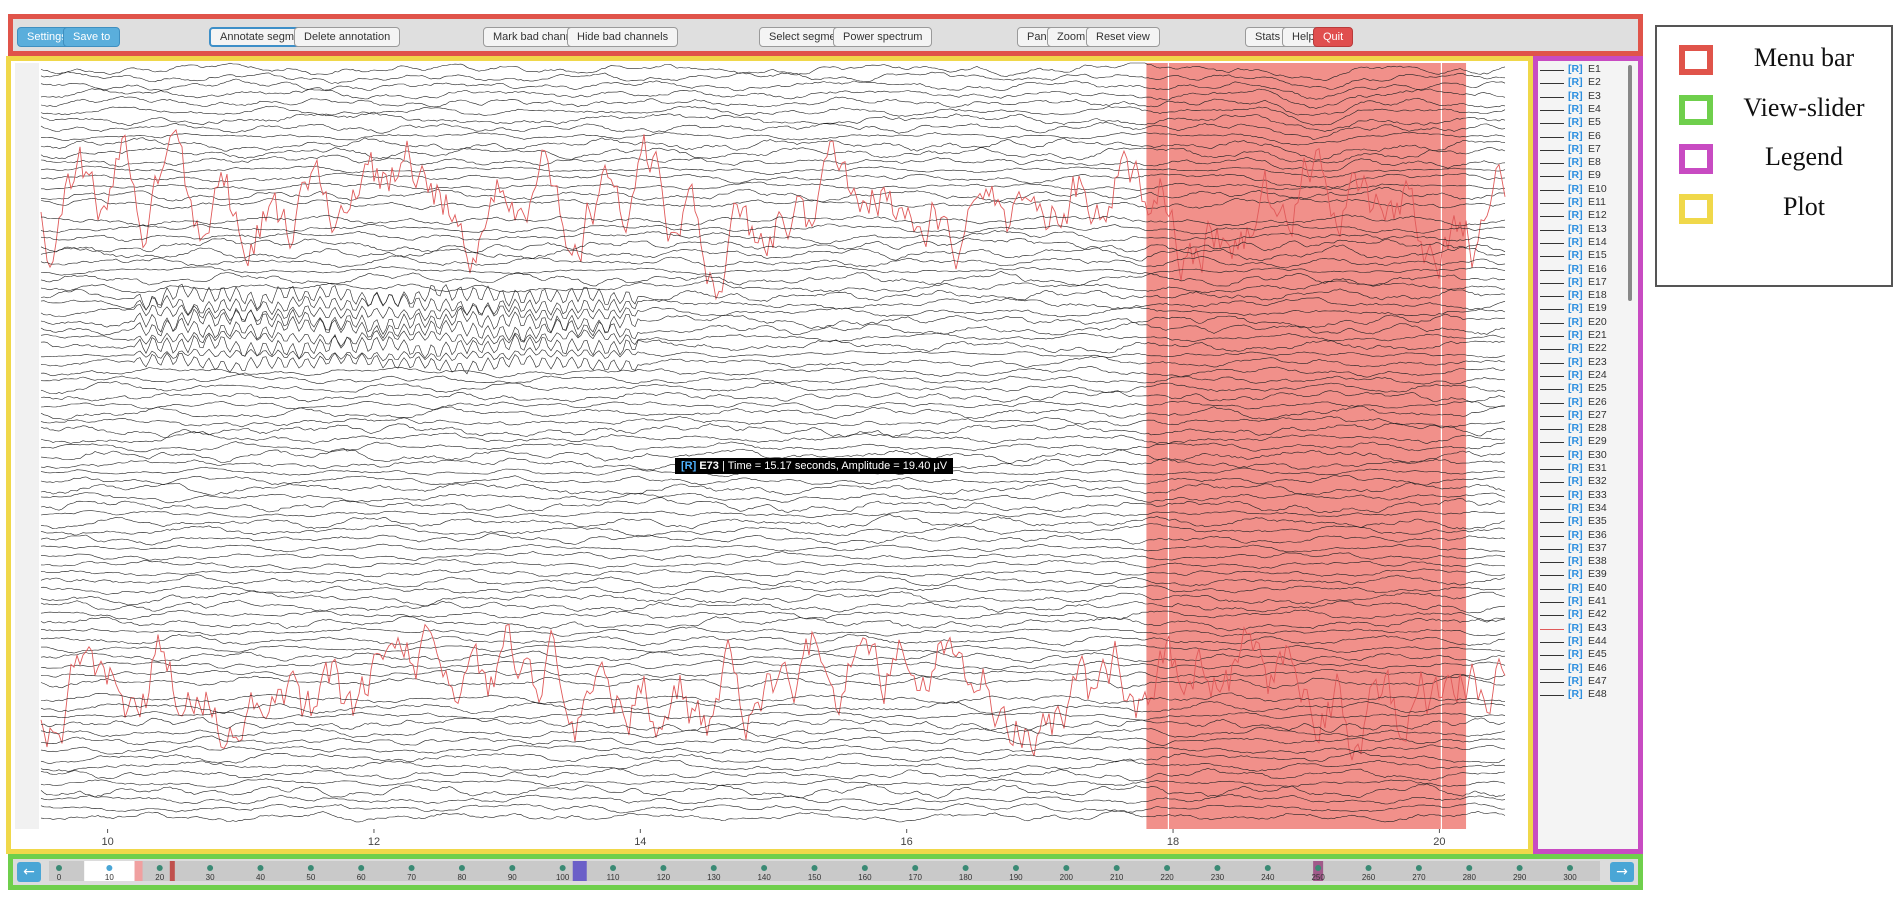 This screenshot has height=898, width=1899. What do you see at coordinates (310, 877) in the screenshot?
I see `slider-tick-label: 50` at bounding box center [310, 877].